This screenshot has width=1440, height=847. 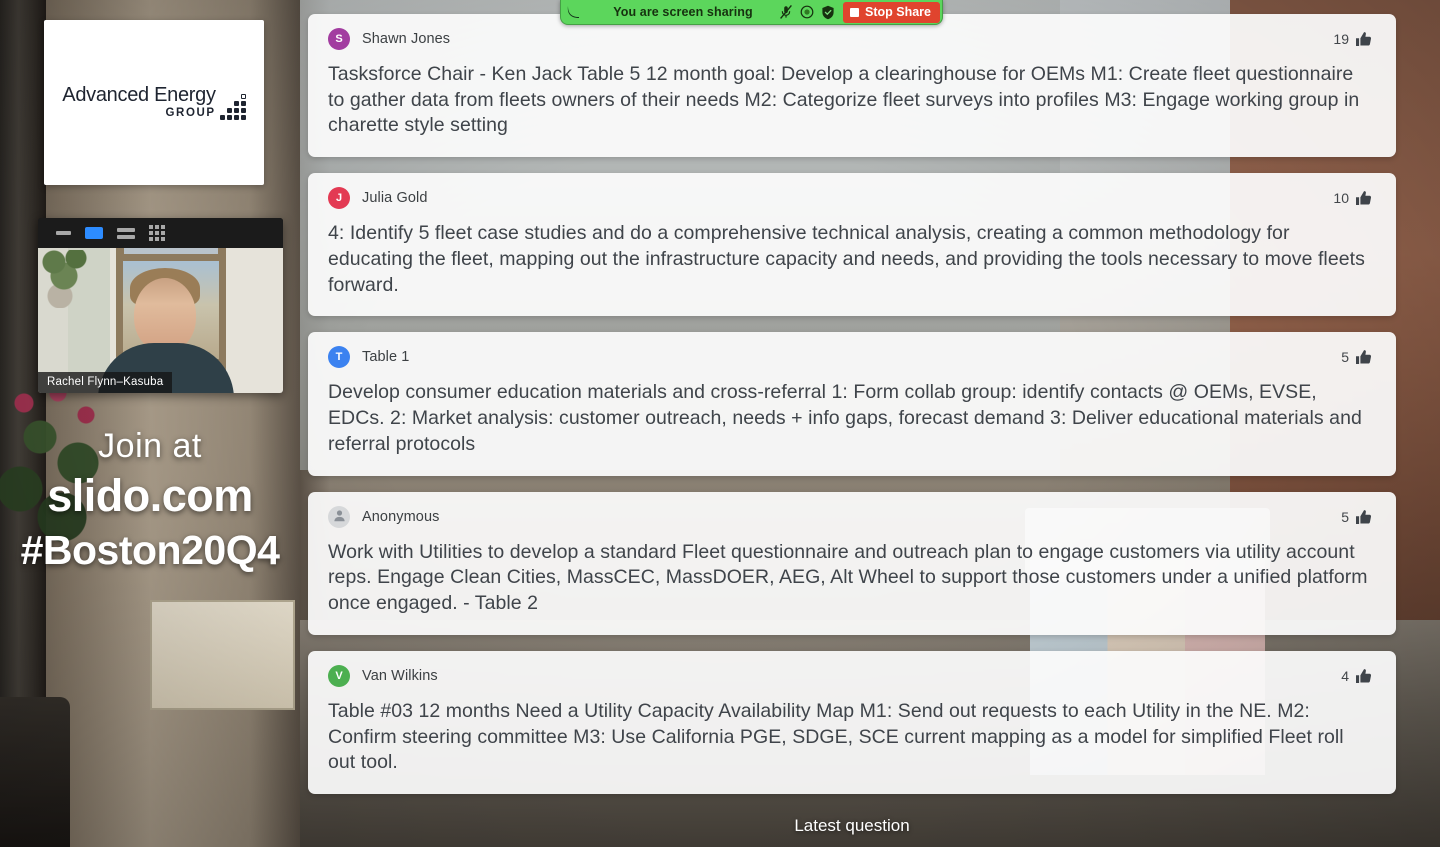 I want to click on avatar-initial: V, so click(x=339, y=675).